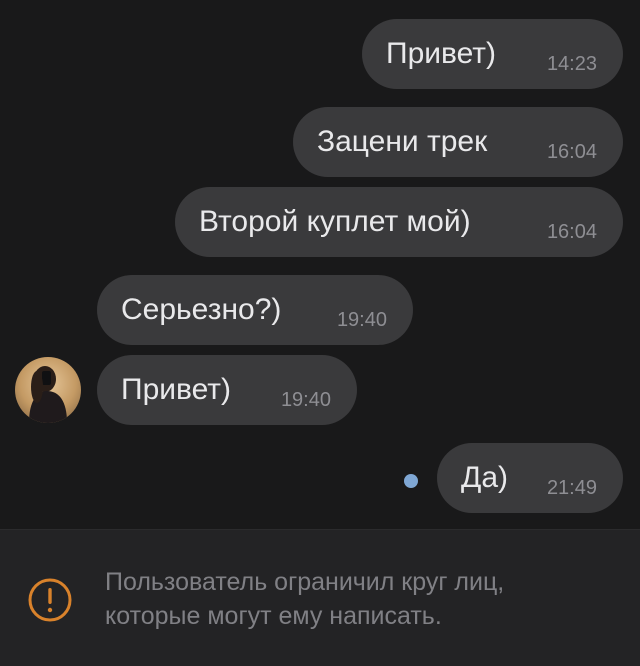  What do you see at coordinates (335, 221) in the screenshot?
I see `message-text: Второй куплет мой)` at bounding box center [335, 221].